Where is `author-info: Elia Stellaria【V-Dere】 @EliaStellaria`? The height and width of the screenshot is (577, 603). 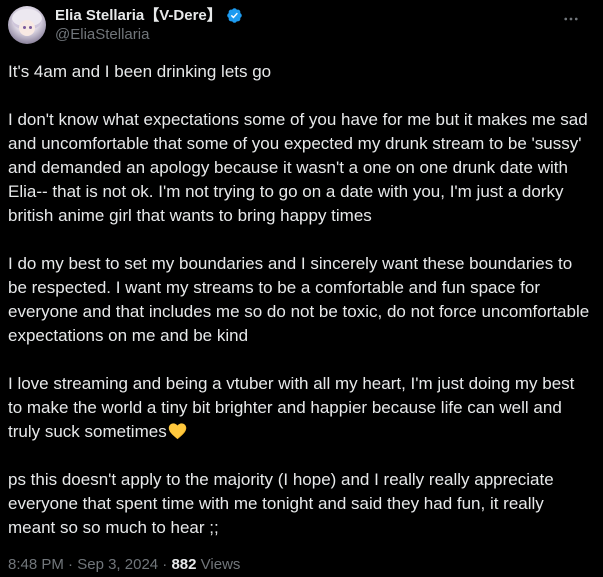
author-info: Elia Stellaria【V-Dere】 @EliaStellaria is located at coordinates (149, 25).